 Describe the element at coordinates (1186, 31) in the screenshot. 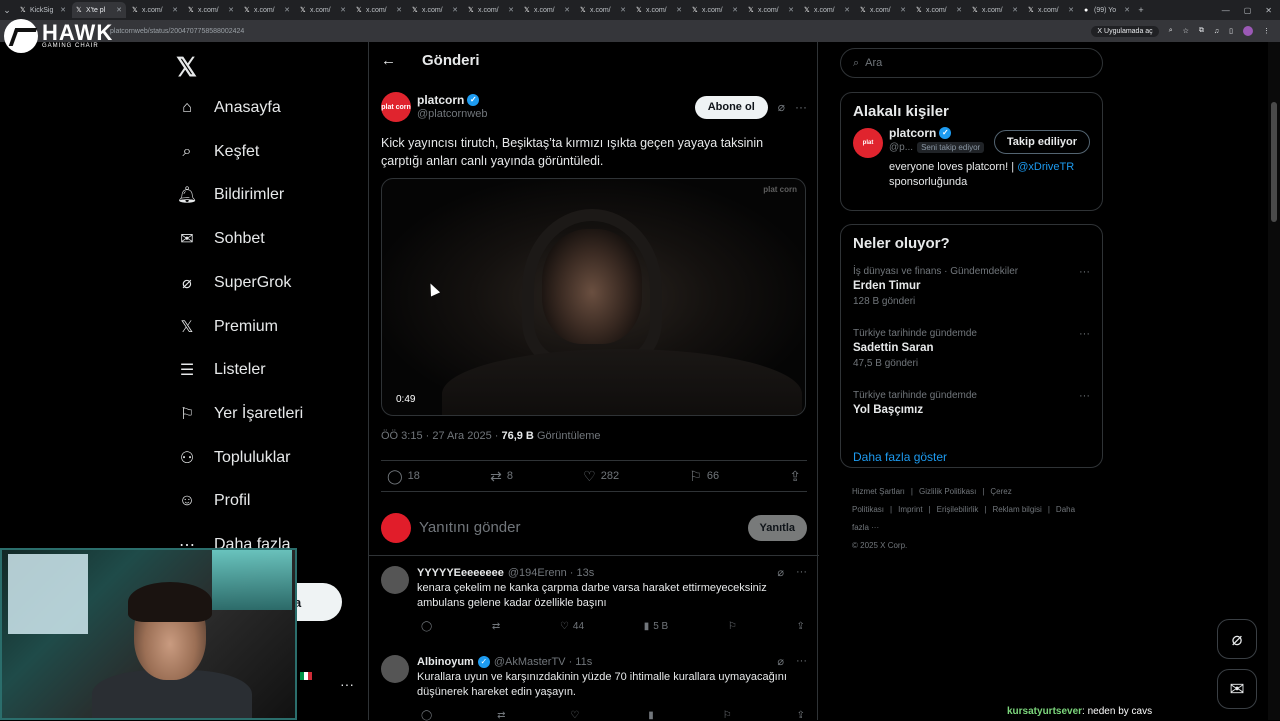

I see `star-icon: ☆` at that location.